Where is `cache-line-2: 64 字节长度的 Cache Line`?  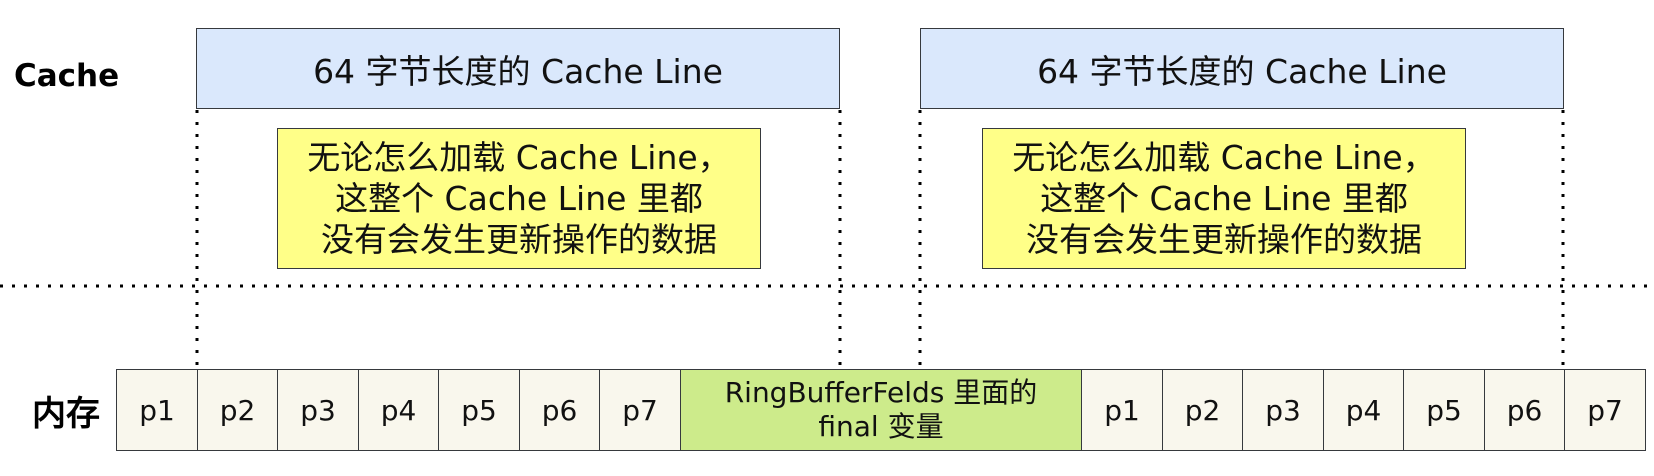
cache-line-2: 64 字节长度的 Cache Line is located at coordinates (1242, 68).